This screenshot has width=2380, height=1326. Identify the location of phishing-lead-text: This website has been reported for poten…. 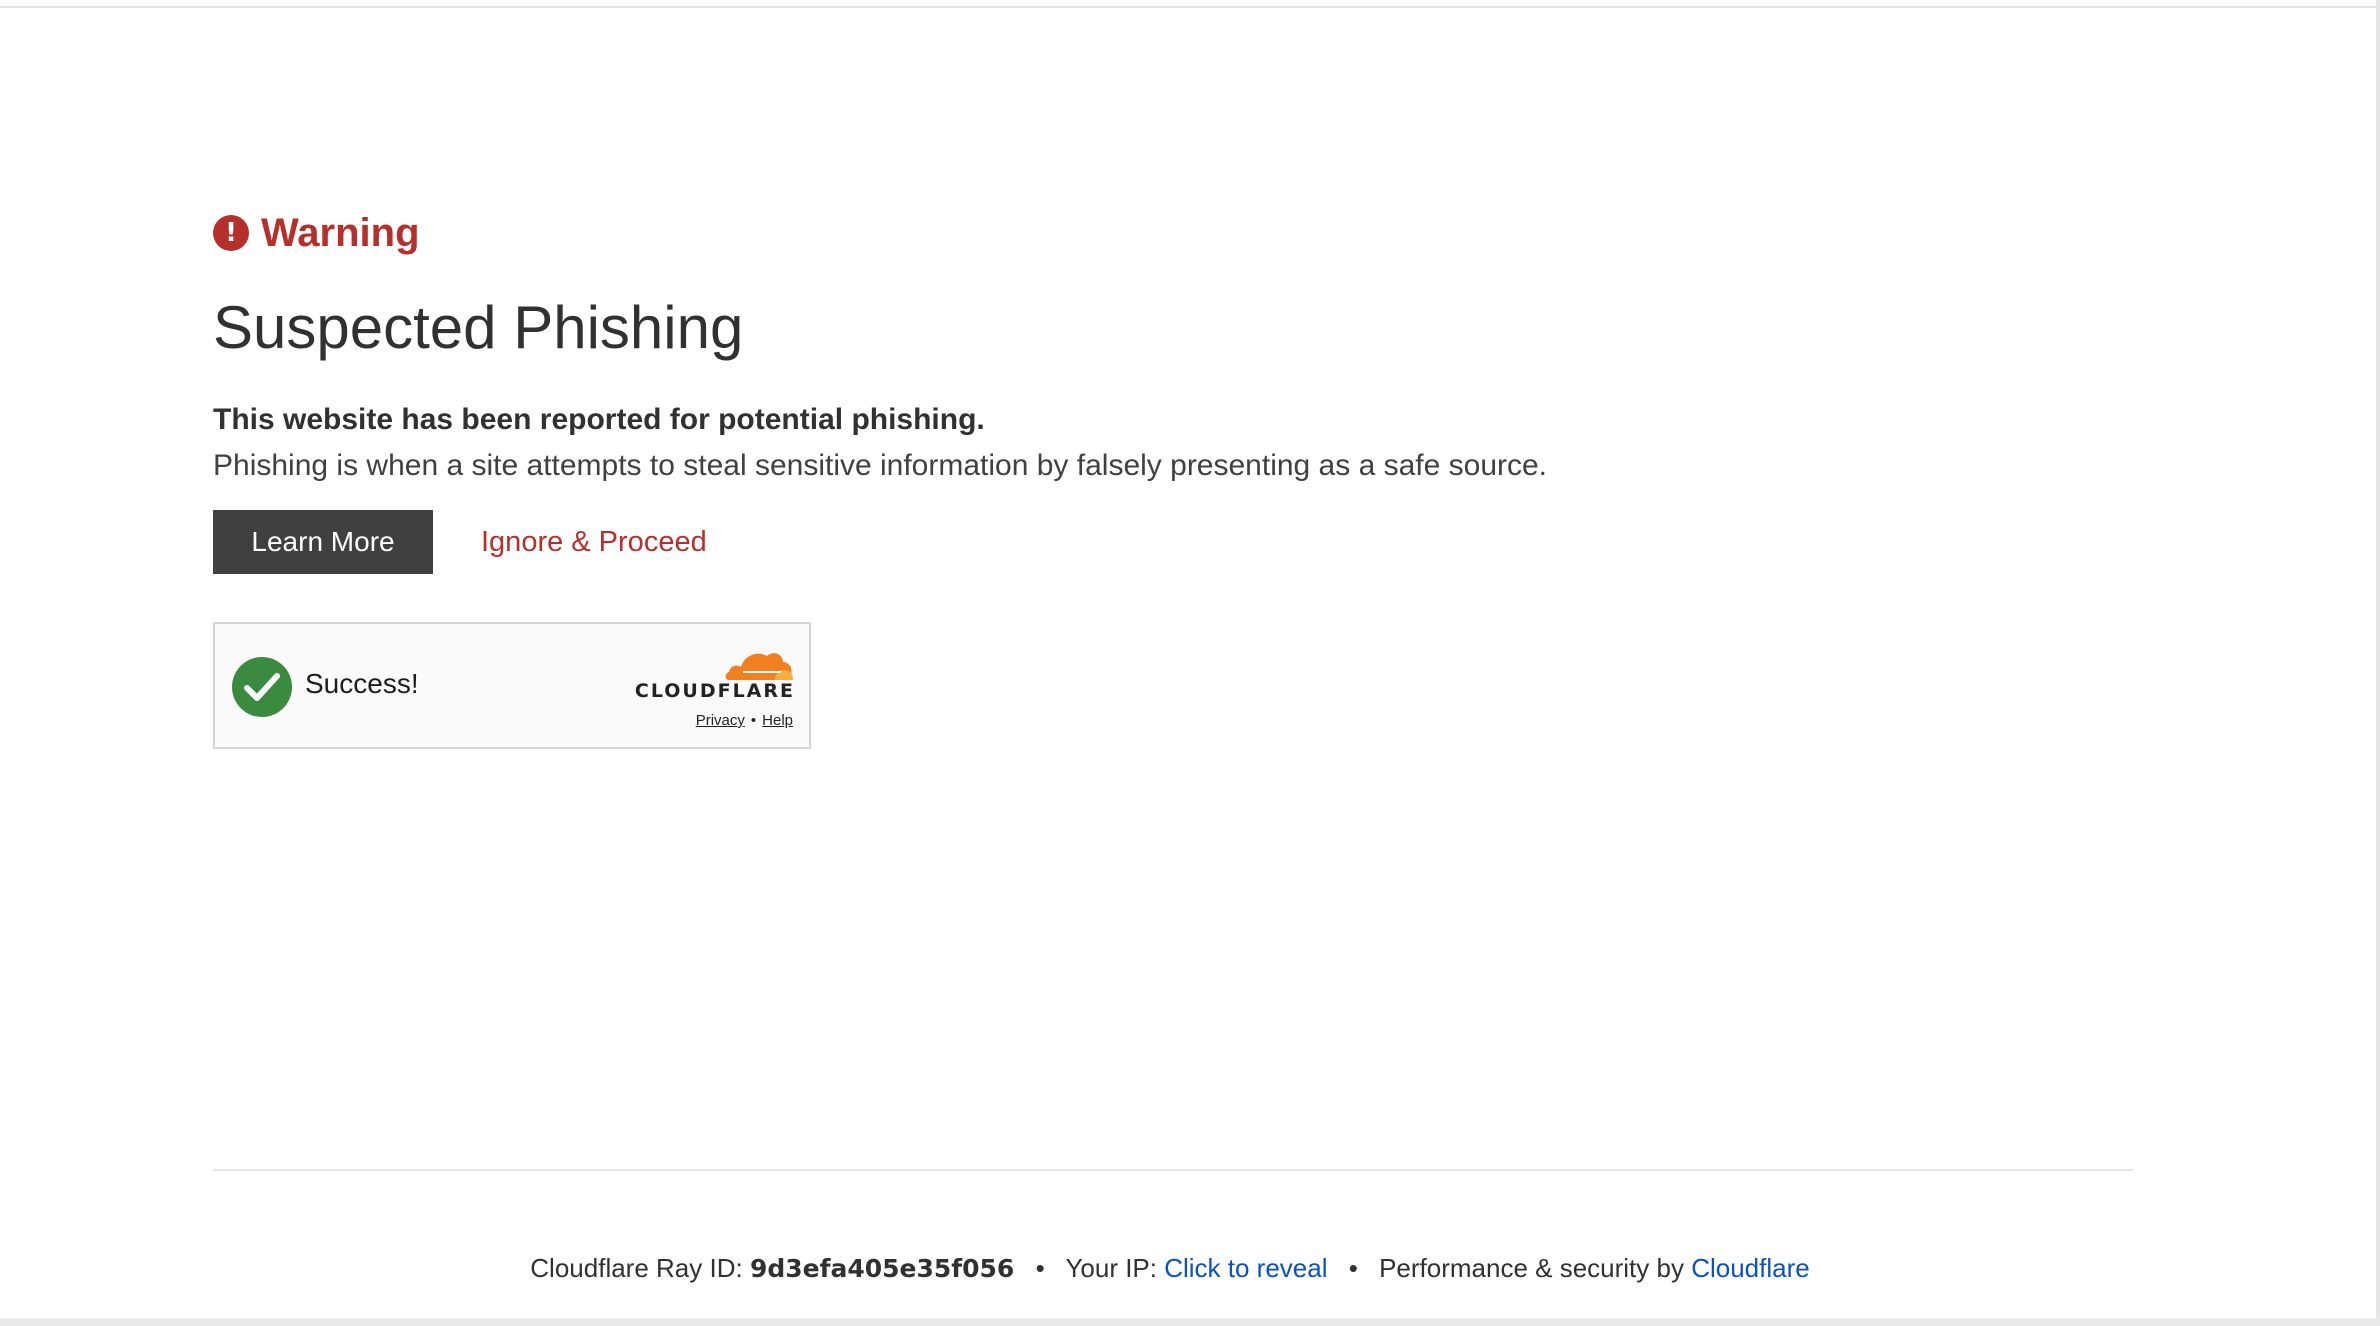
(599, 419).